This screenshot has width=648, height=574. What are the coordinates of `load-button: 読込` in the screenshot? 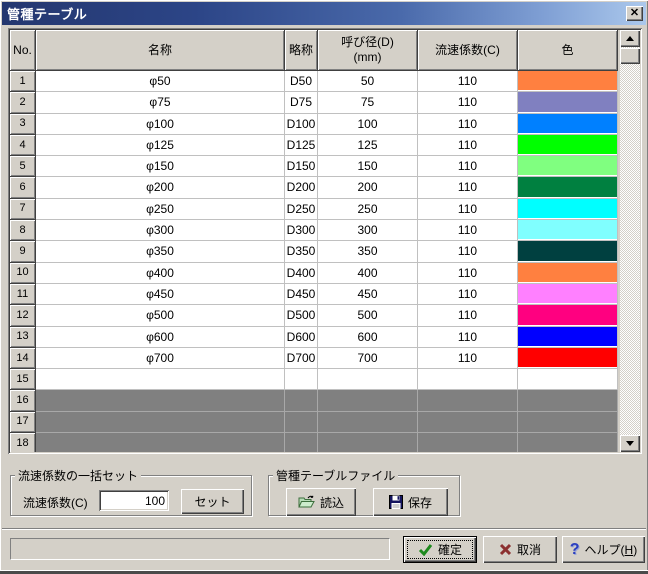 It's located at (321, 502).